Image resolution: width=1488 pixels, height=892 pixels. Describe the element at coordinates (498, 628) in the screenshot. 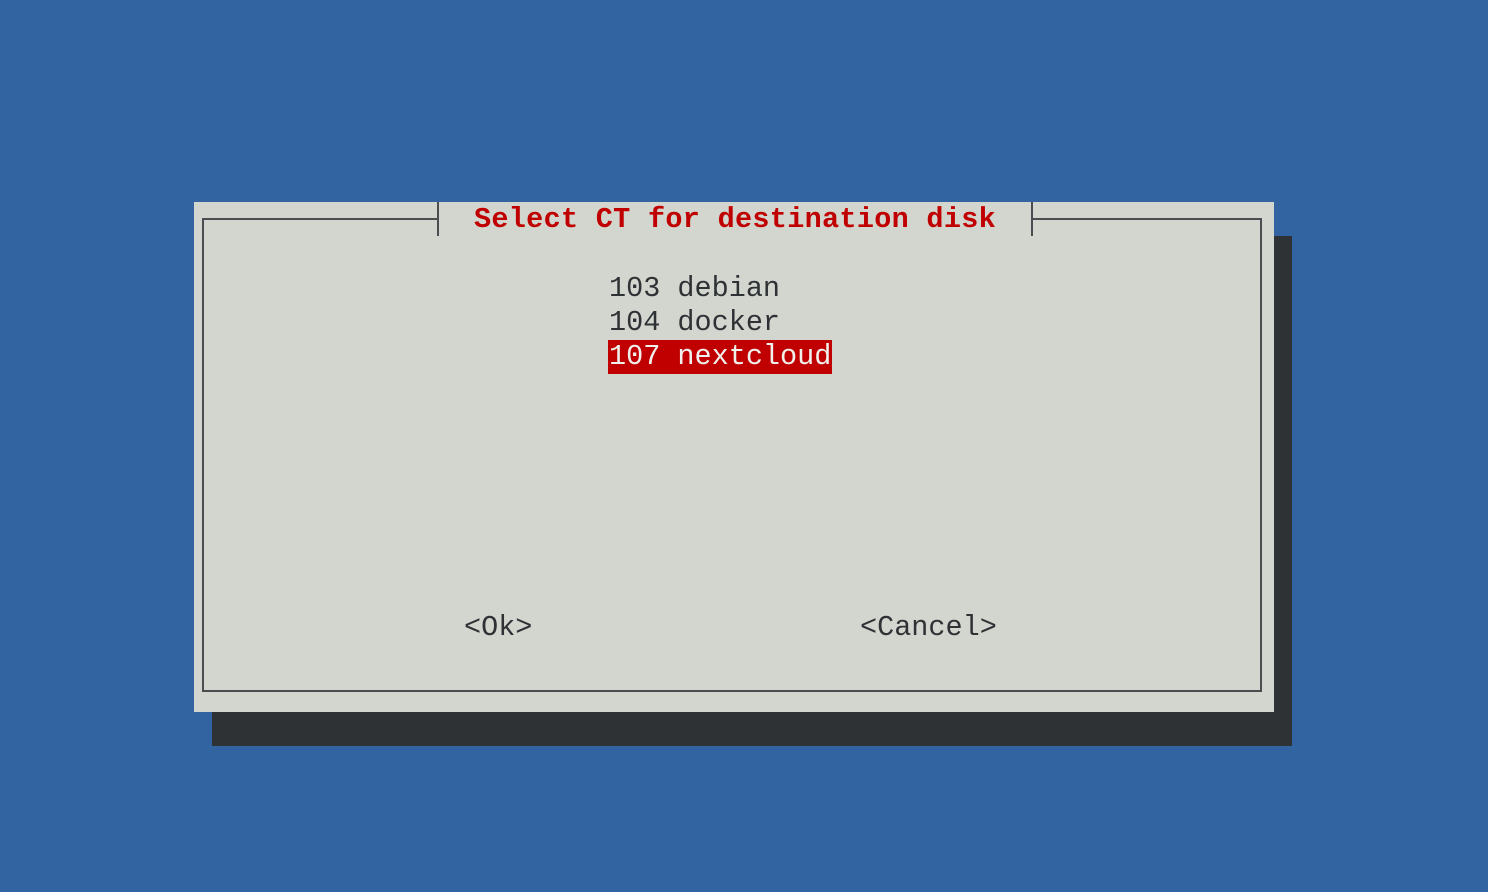

I see `ok-button: <Ok>` at that location.